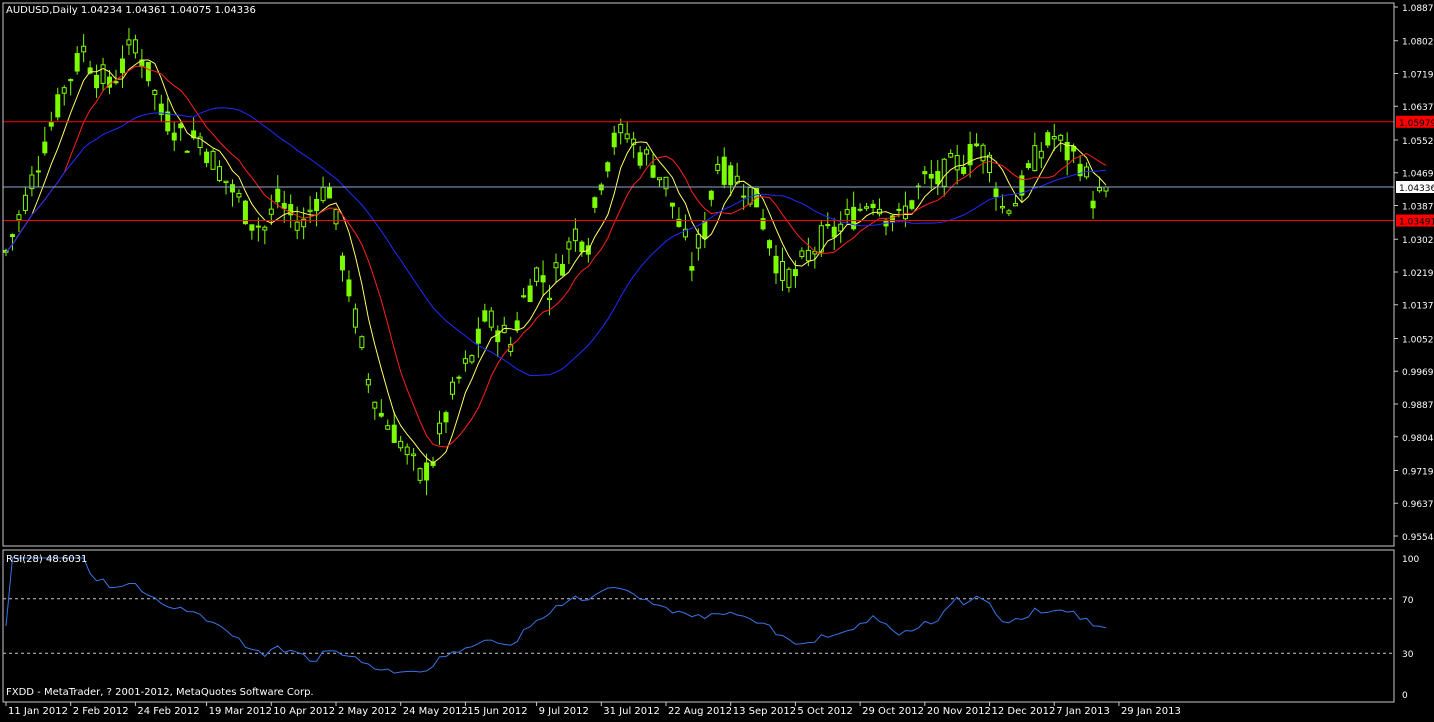 The height and width of the screenshot is (722, 1434). Describe the element at coordinates (168, 711) in the screenshot. I see `time-tick-label: 24 Feb 2012` at that location.